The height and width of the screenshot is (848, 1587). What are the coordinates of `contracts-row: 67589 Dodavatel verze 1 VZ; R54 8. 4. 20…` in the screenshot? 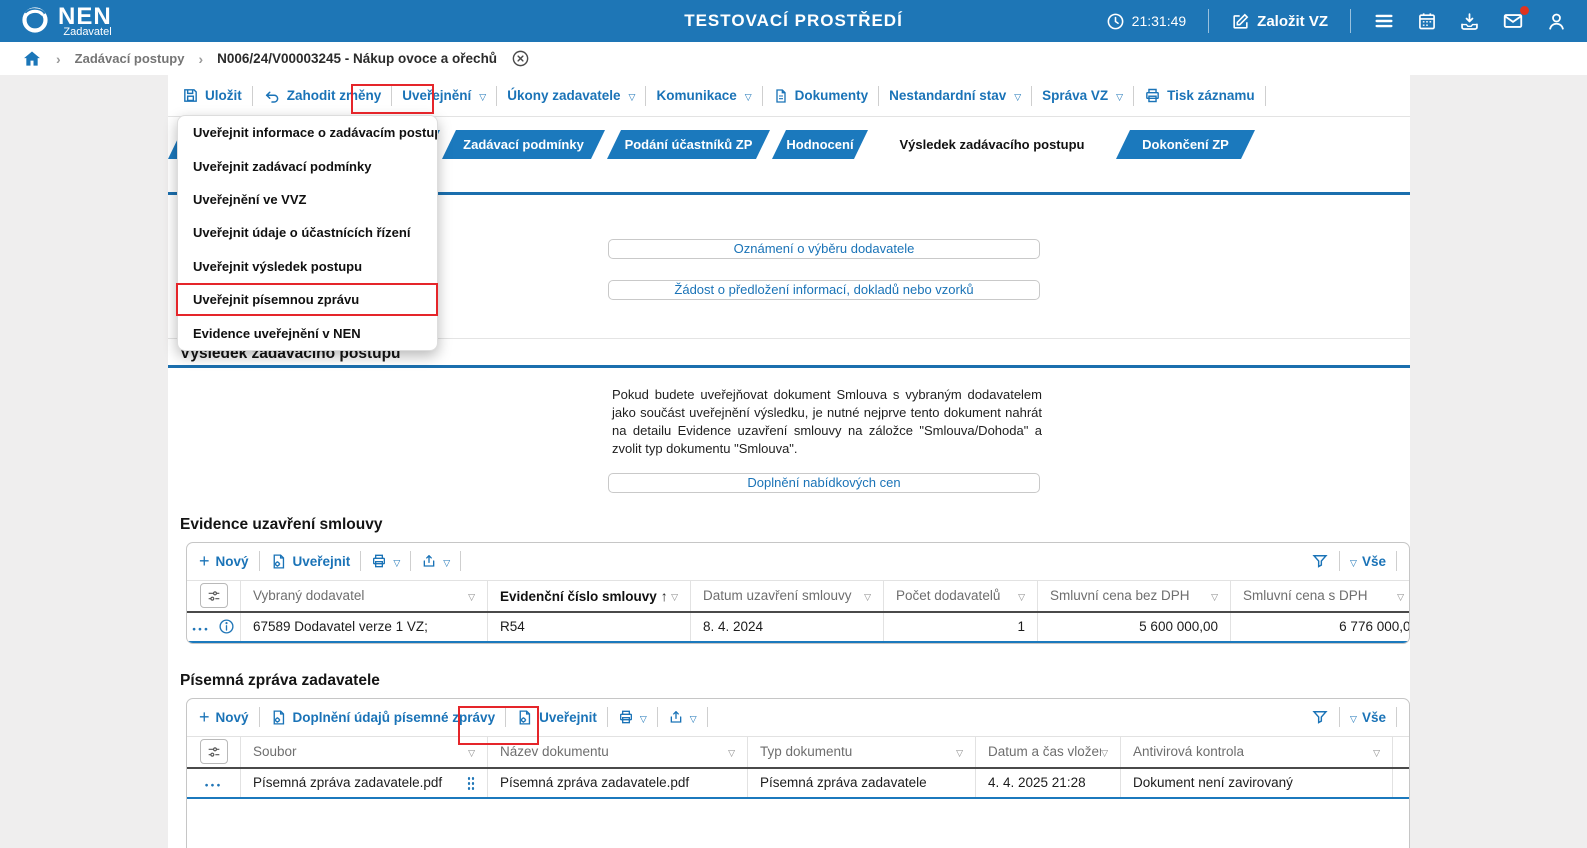 It's located at (798, 627).